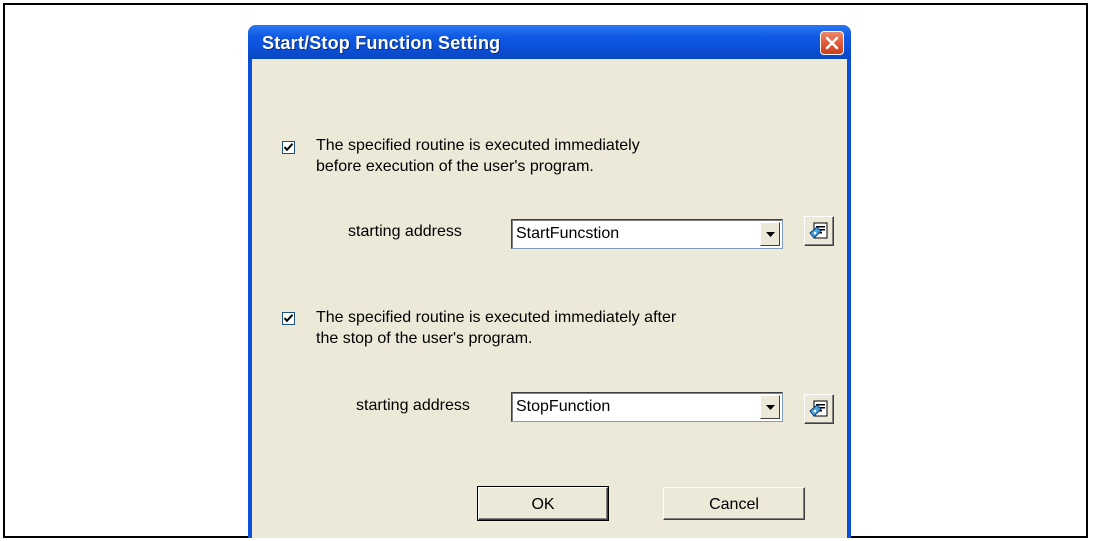  I want to click on start-address-label: starting address, so click(405, 231).